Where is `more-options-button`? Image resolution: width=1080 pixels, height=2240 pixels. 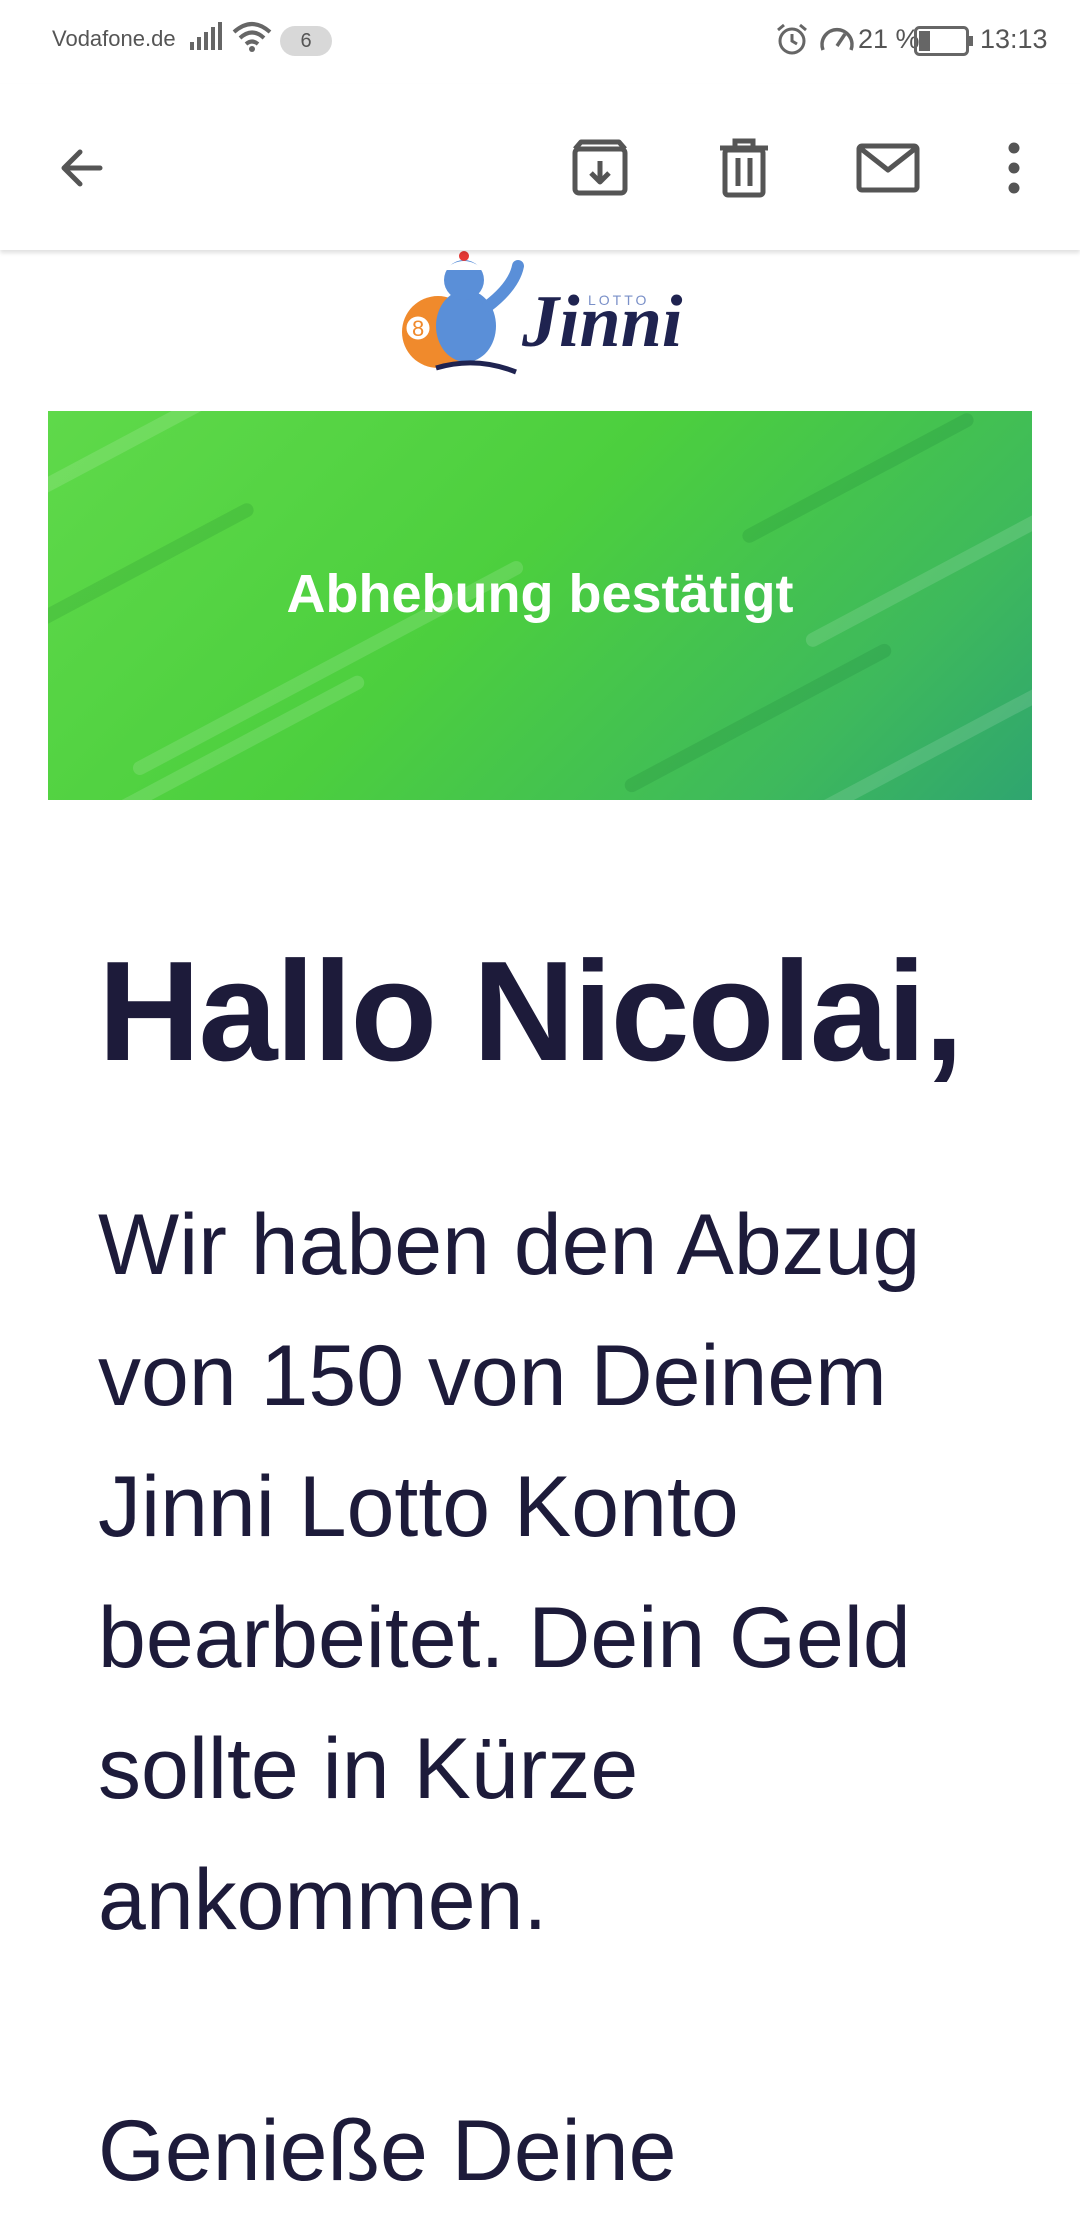 more-options-button is located at coordinates (1014, 168).